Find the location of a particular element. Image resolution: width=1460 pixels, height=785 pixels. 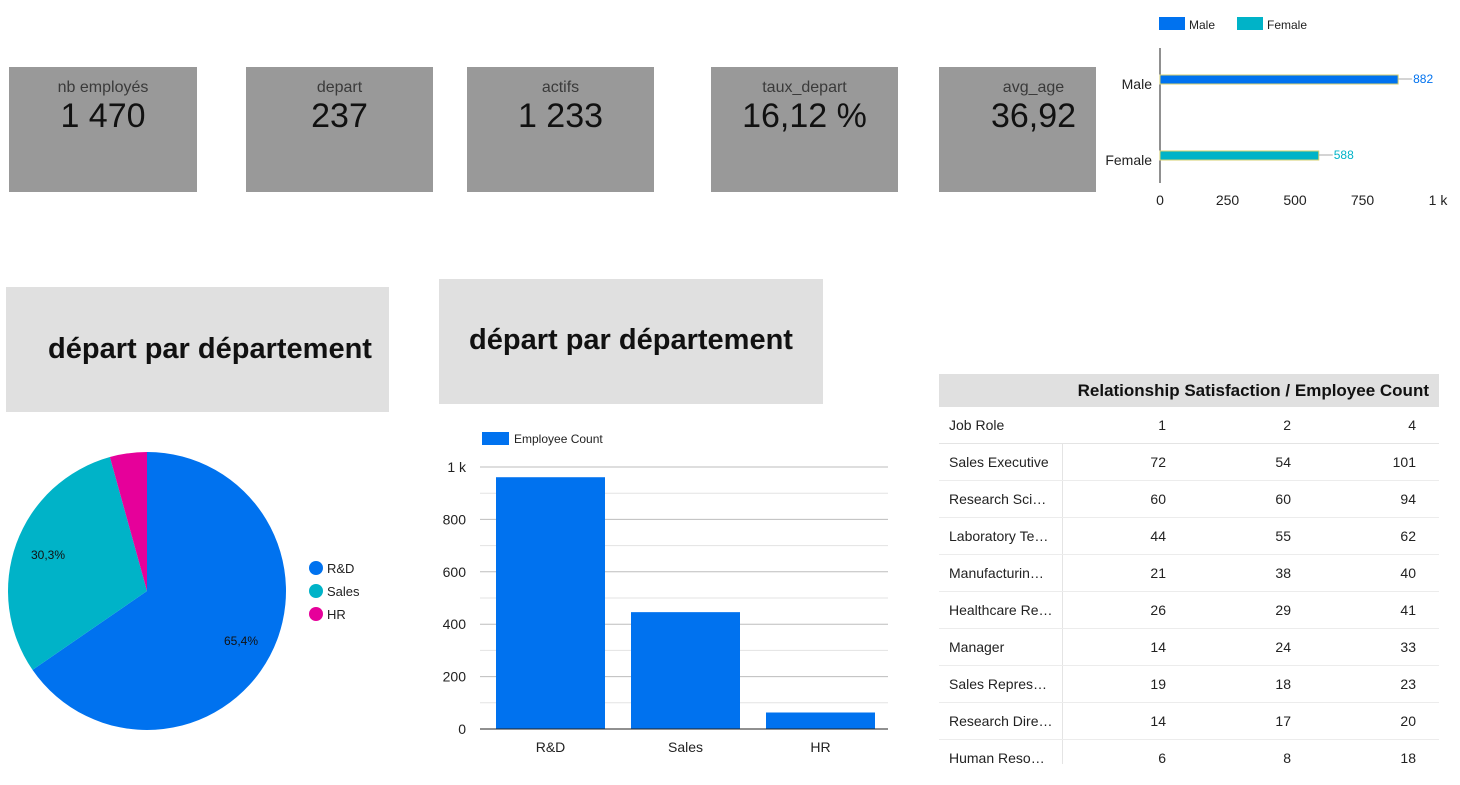

legend-label: Employee Count is located at coordinates (558, 439).